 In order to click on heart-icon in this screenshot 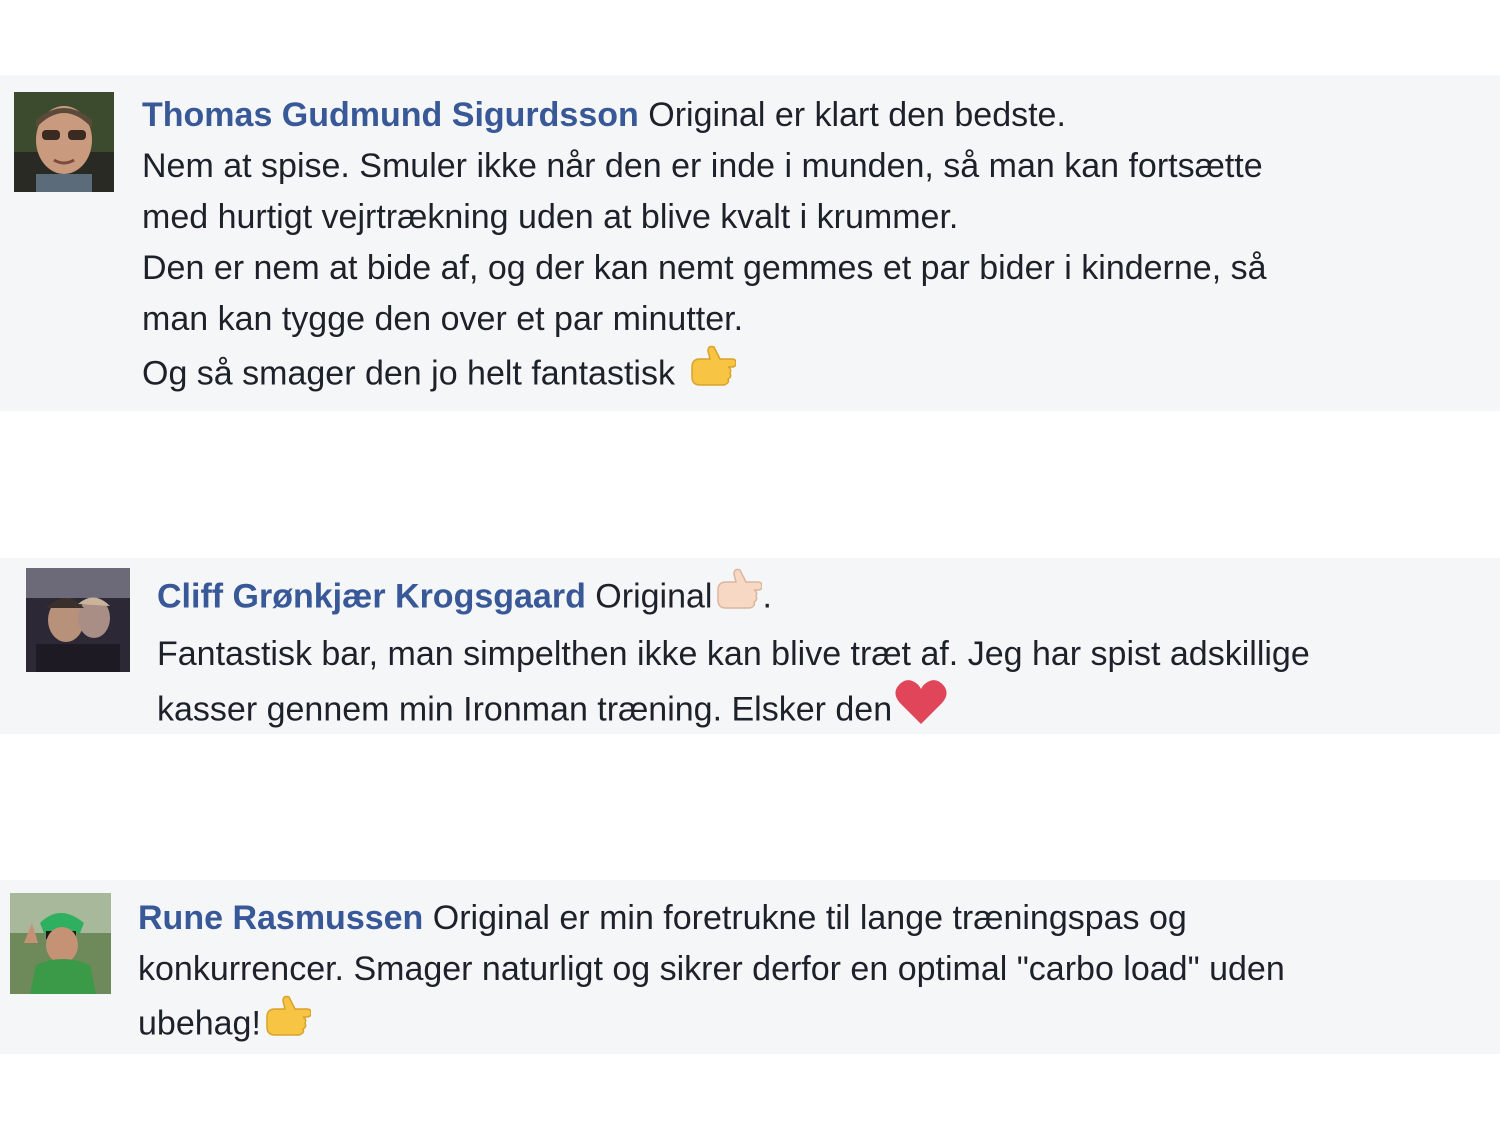, I will do `click(921, 709)`.